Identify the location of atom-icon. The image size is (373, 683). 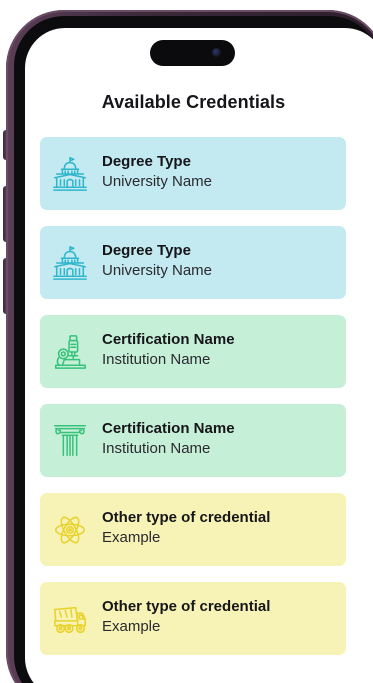
(70, 530).